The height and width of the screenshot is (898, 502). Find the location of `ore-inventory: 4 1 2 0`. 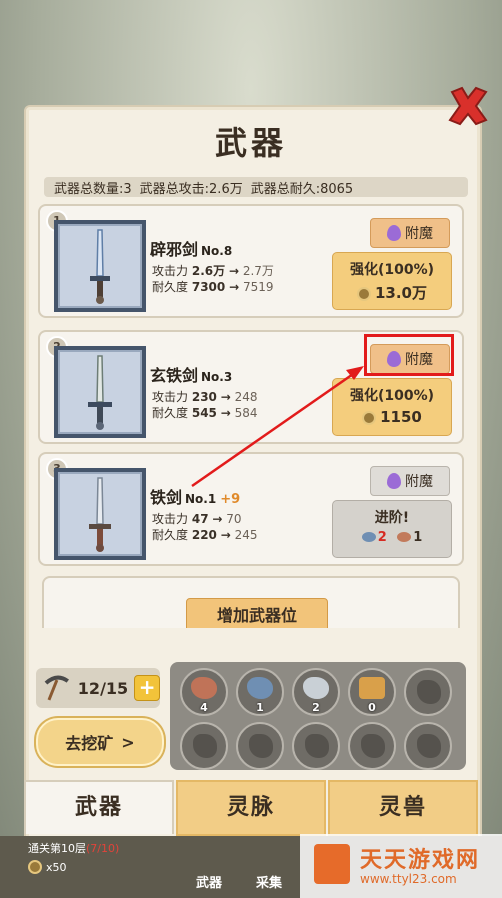

ore-inventory: 4 1 2 0 is located at coordinates (318, 716).